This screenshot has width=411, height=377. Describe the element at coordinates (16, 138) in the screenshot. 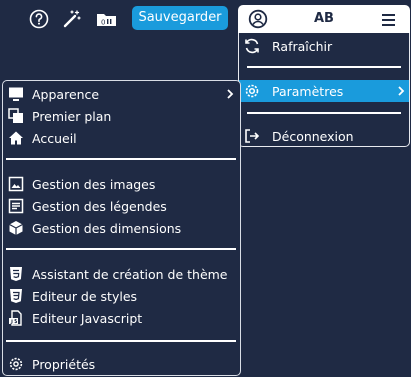

I see `home-icon` at that location.